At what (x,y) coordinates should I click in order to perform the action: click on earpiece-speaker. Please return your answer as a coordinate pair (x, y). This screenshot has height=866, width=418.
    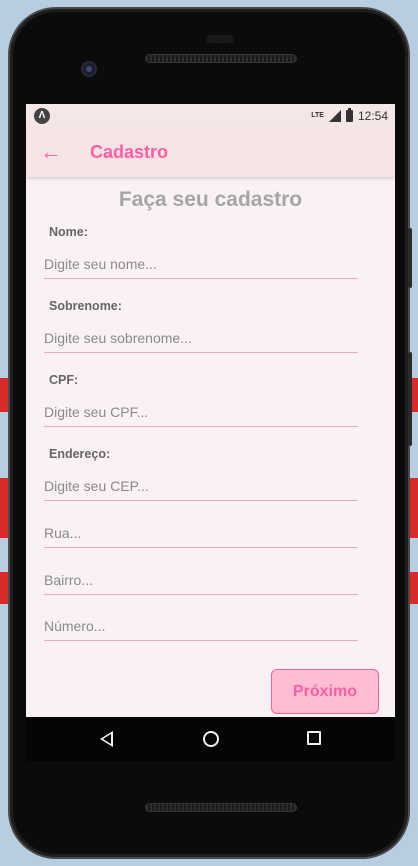
    Looking at the image, I should click on (221, 58).